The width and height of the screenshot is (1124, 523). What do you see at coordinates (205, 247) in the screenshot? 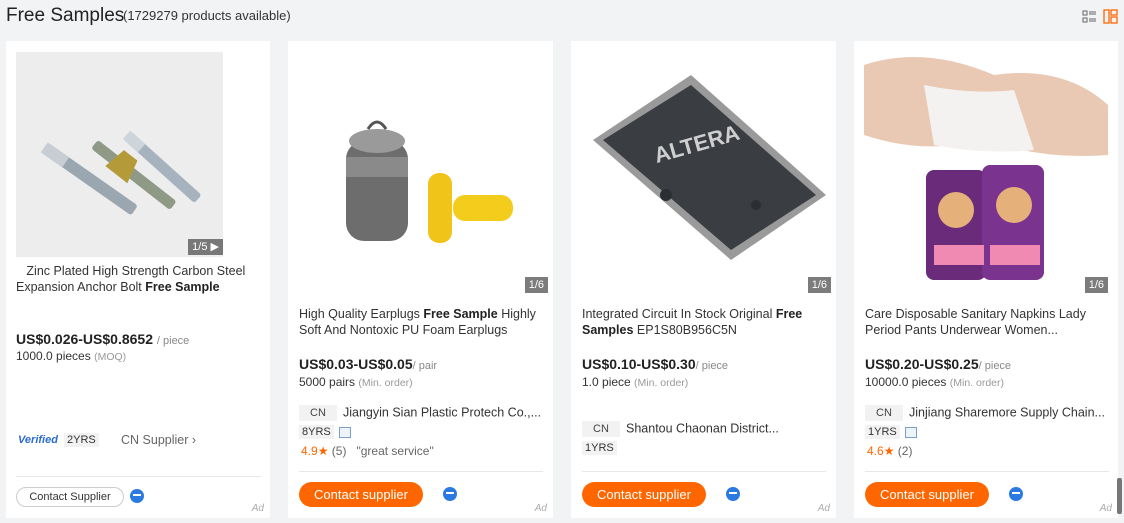
I see `image-counter: 1/5 ▶` at bounding box center [205, 247].